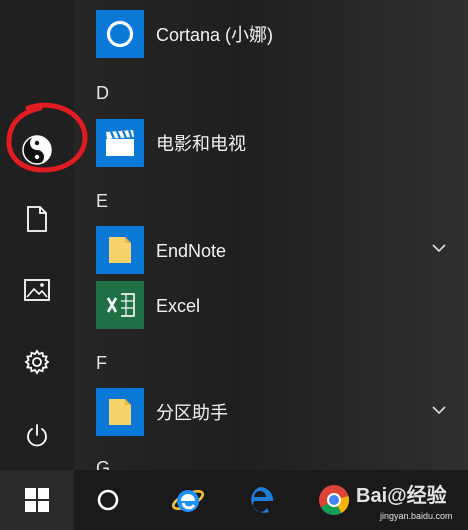 This screenshot has height=530, width=468. I want to click on internet-explorer-icon, so click(188, 501).